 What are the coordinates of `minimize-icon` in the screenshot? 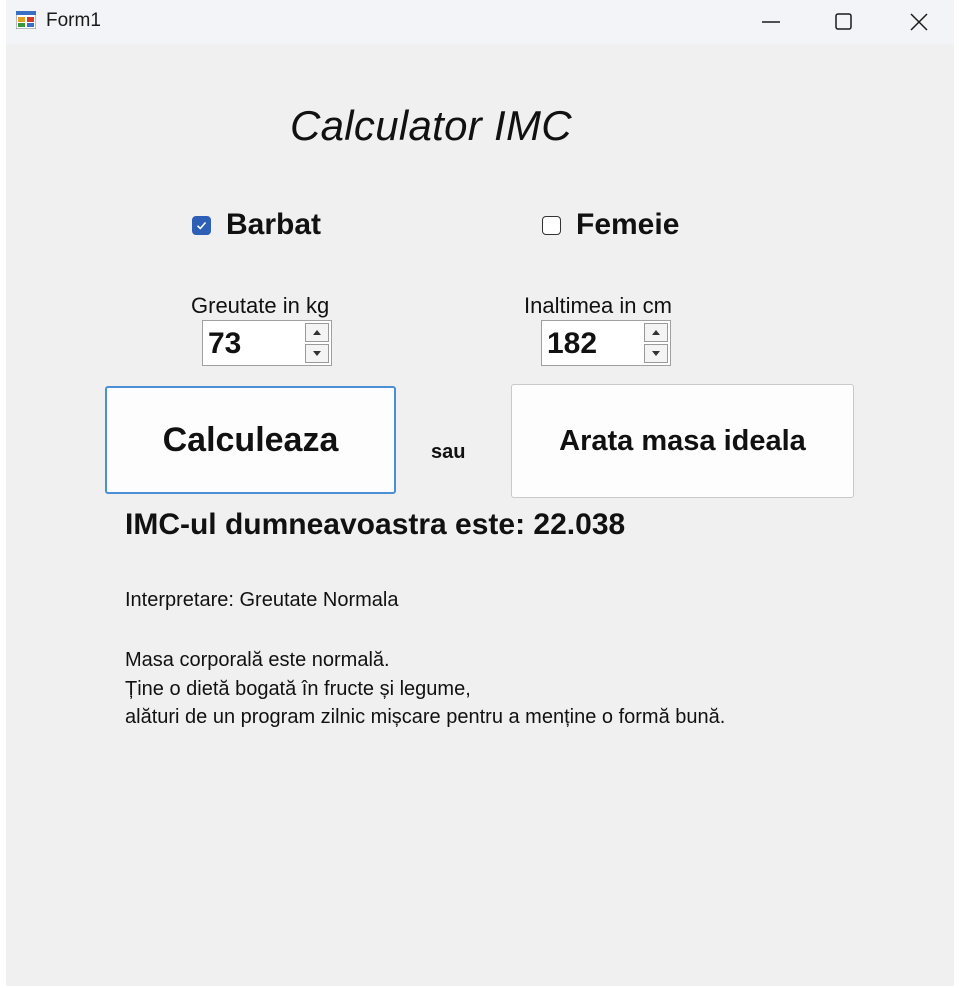 It's located at (771, 22).